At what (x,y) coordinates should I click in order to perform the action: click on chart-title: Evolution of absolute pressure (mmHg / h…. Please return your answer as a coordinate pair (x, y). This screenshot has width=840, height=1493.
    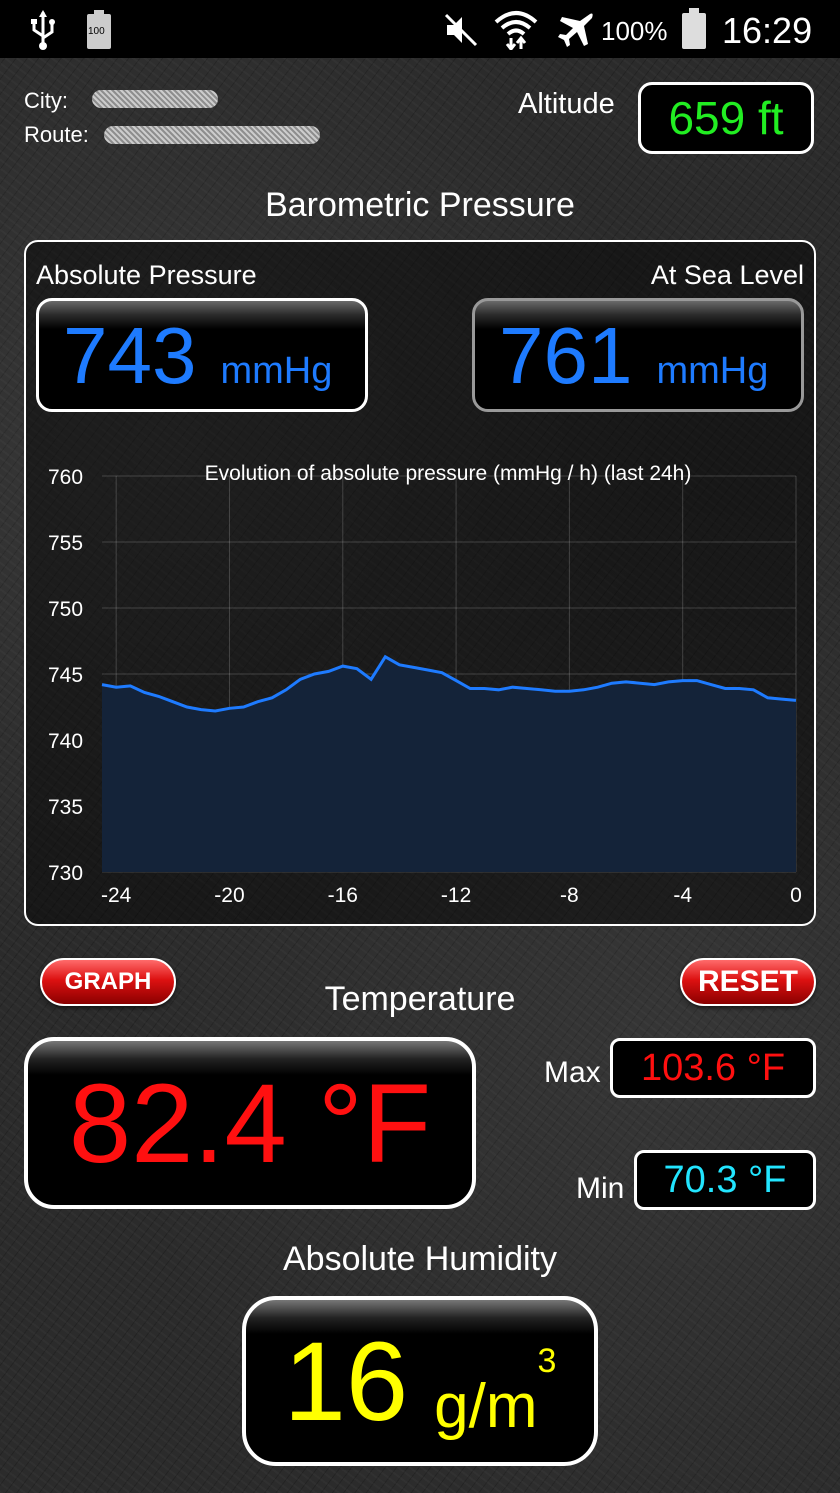
    Looking at the image, I should click on (448, 473).